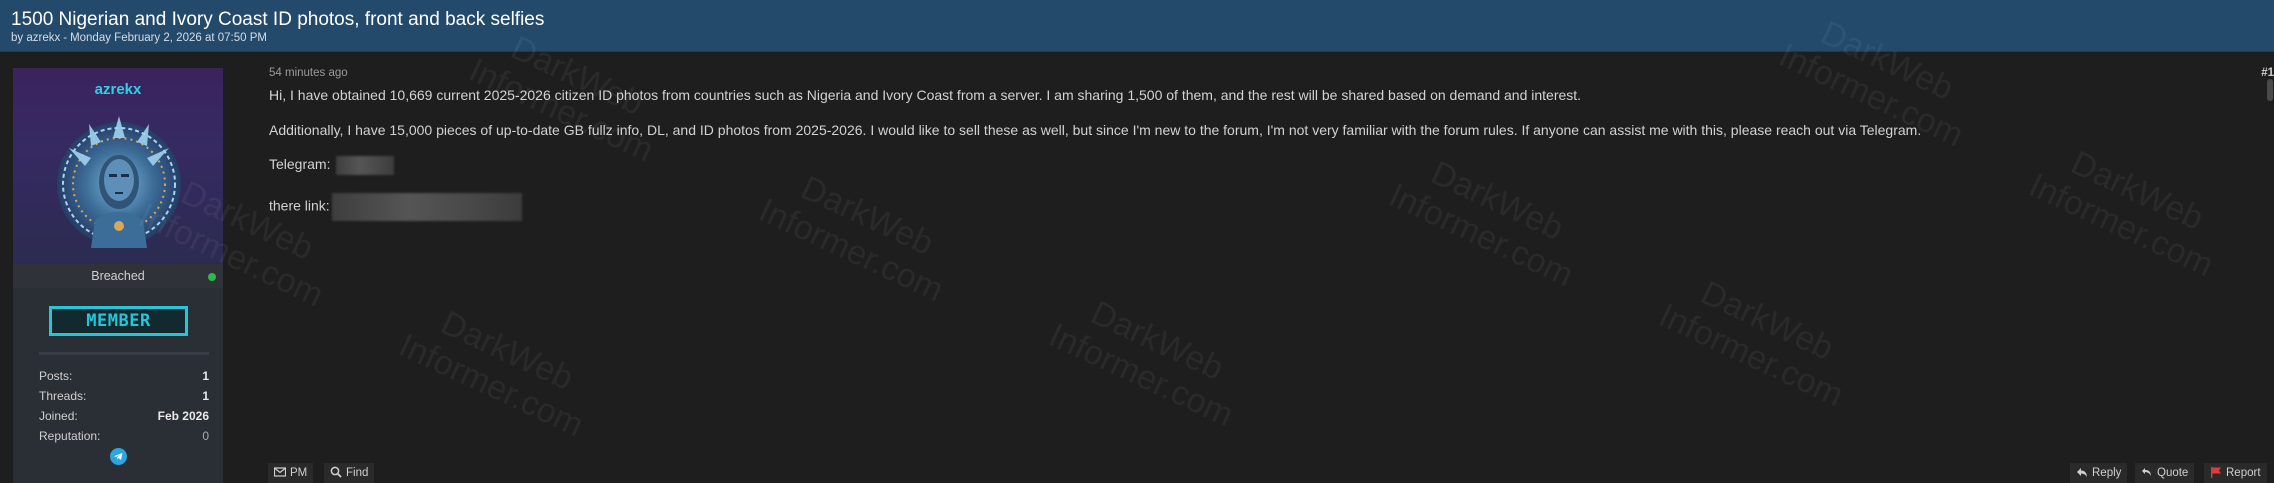  I want to click on report-button: Report, so click(2235, 473).